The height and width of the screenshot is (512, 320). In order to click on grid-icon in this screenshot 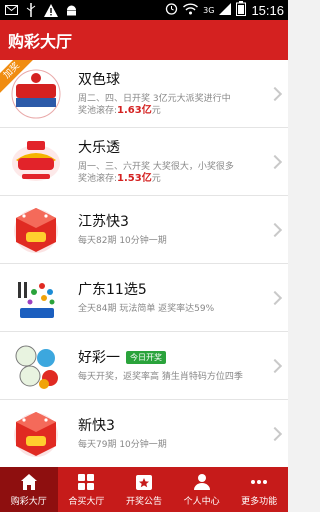, I will do `click(86, 481)`.